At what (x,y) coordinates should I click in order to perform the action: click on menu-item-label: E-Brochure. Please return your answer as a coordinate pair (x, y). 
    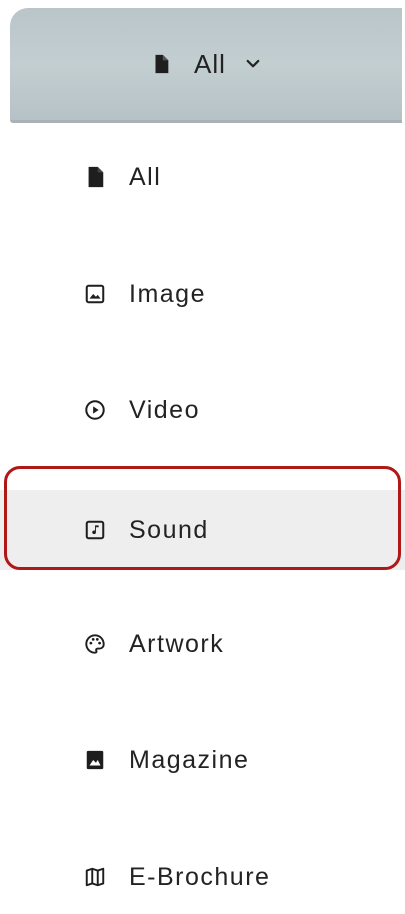
    Looking at the image, I should click on (200, 876).